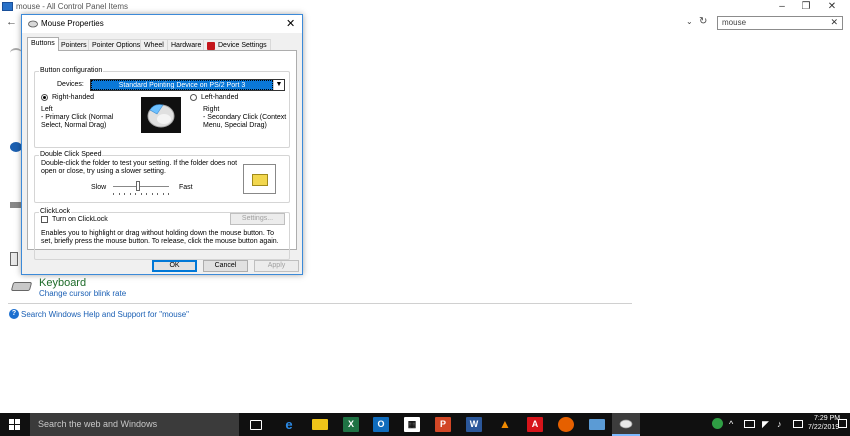  I want to click on slider-track, so click(141, 186).